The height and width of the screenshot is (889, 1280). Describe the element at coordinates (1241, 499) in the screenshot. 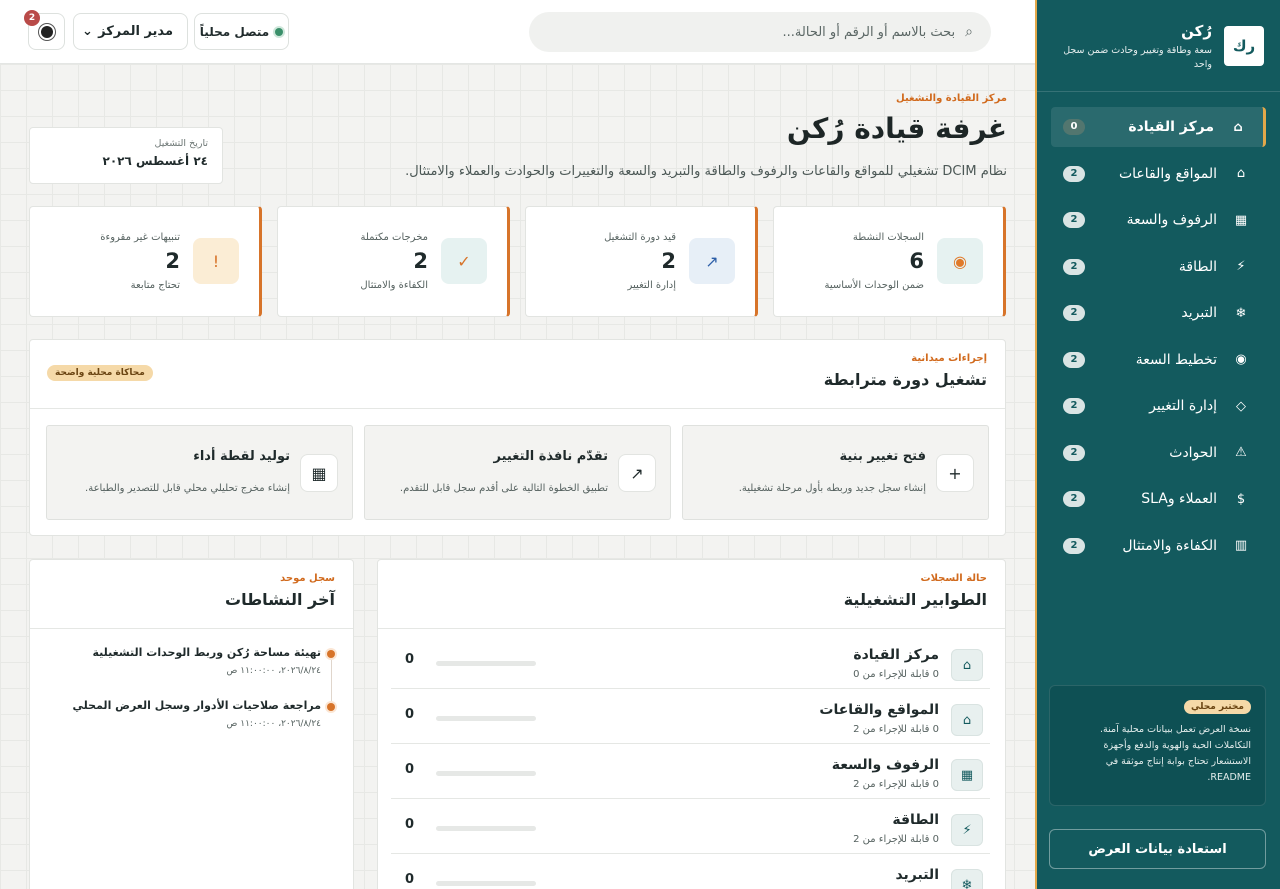

I see `dollar-icon: $` at that location.